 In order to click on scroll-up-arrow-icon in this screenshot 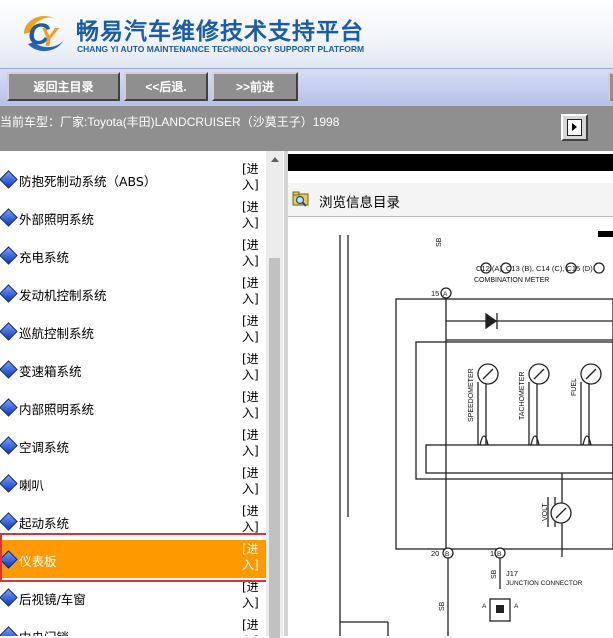, I will do `click(274, 159)`.